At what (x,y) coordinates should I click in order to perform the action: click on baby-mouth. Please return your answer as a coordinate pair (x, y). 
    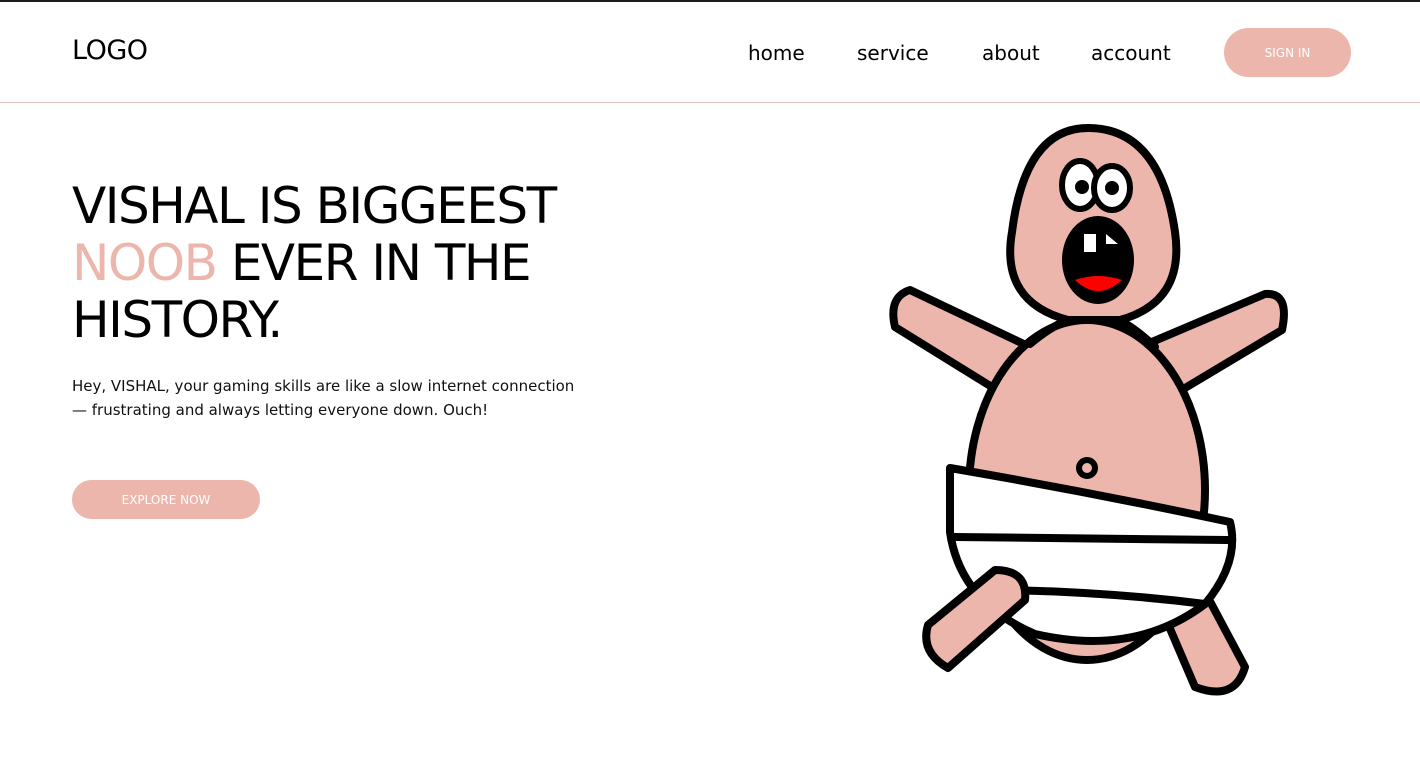
    Looking at the image, I should click on (1098, 260).